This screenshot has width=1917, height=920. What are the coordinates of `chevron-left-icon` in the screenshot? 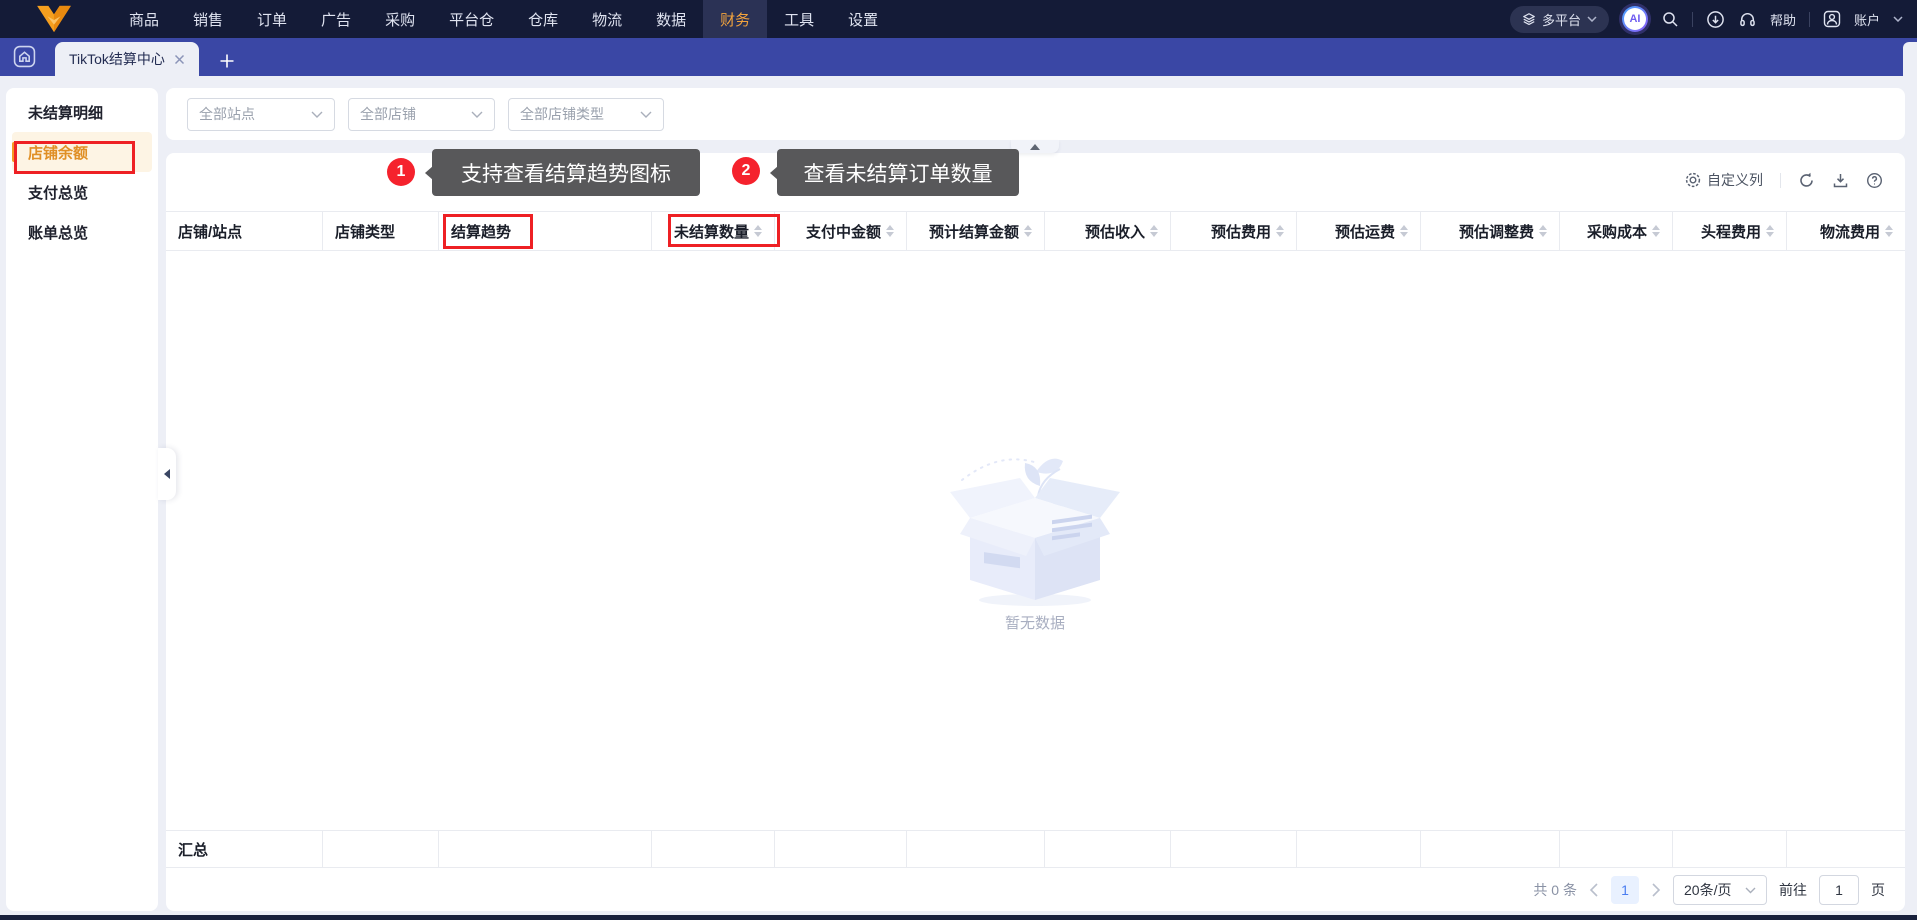 It's located at (167, 474).